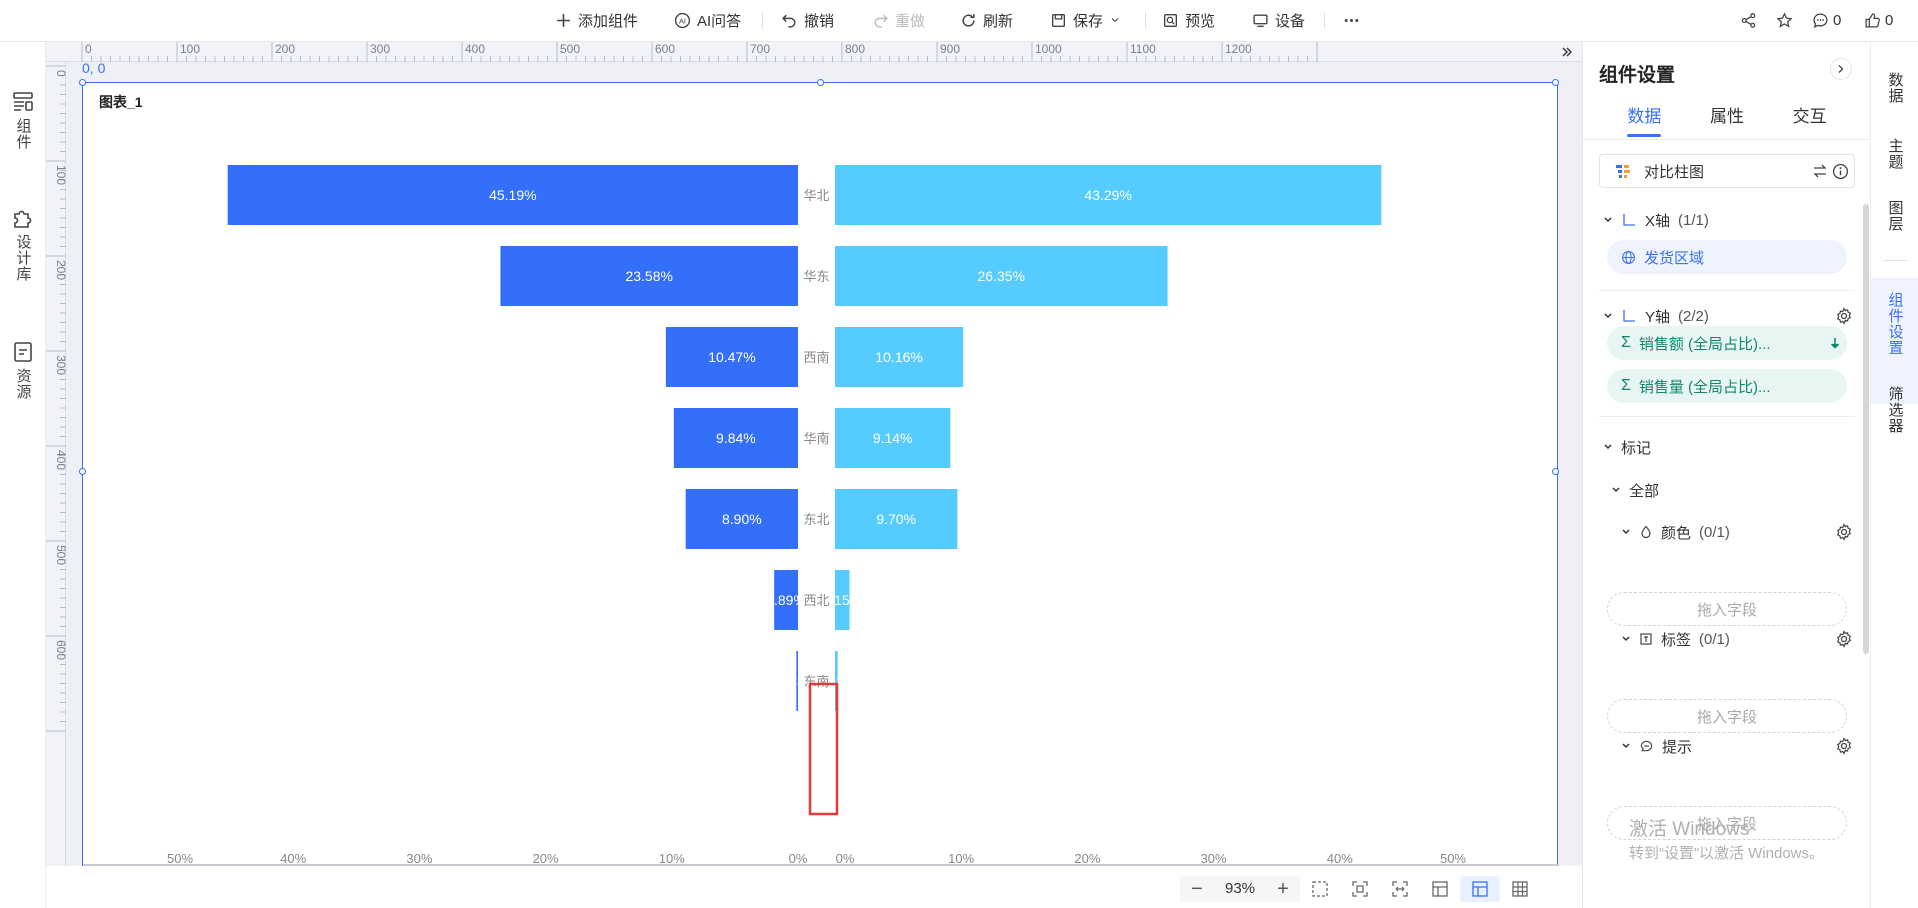 The width and height of the screenshot is (1918, 908). I want to click on x-axis-icon, so click(1629, 220).